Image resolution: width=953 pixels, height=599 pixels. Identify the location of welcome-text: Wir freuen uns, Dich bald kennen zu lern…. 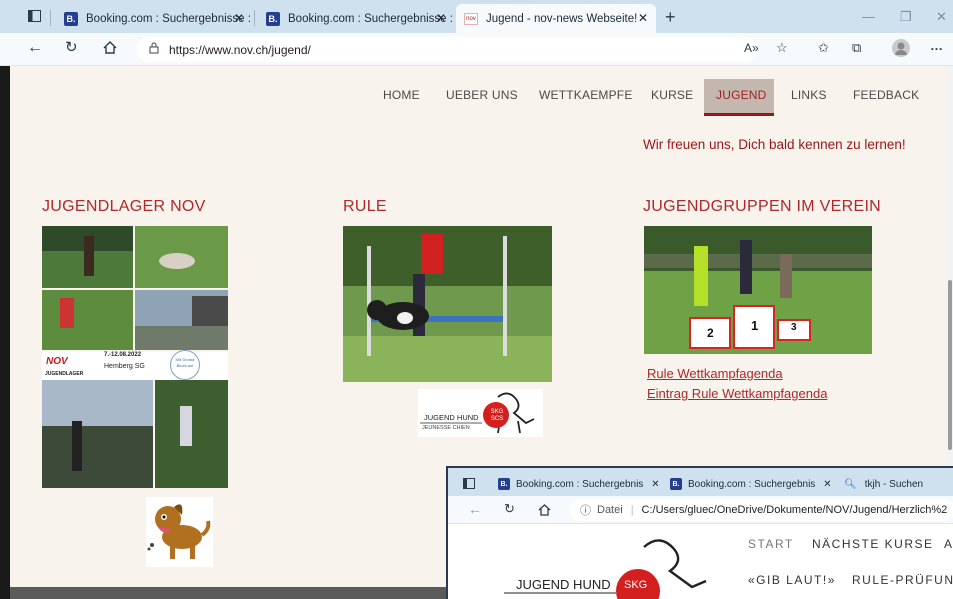
(774, 144).